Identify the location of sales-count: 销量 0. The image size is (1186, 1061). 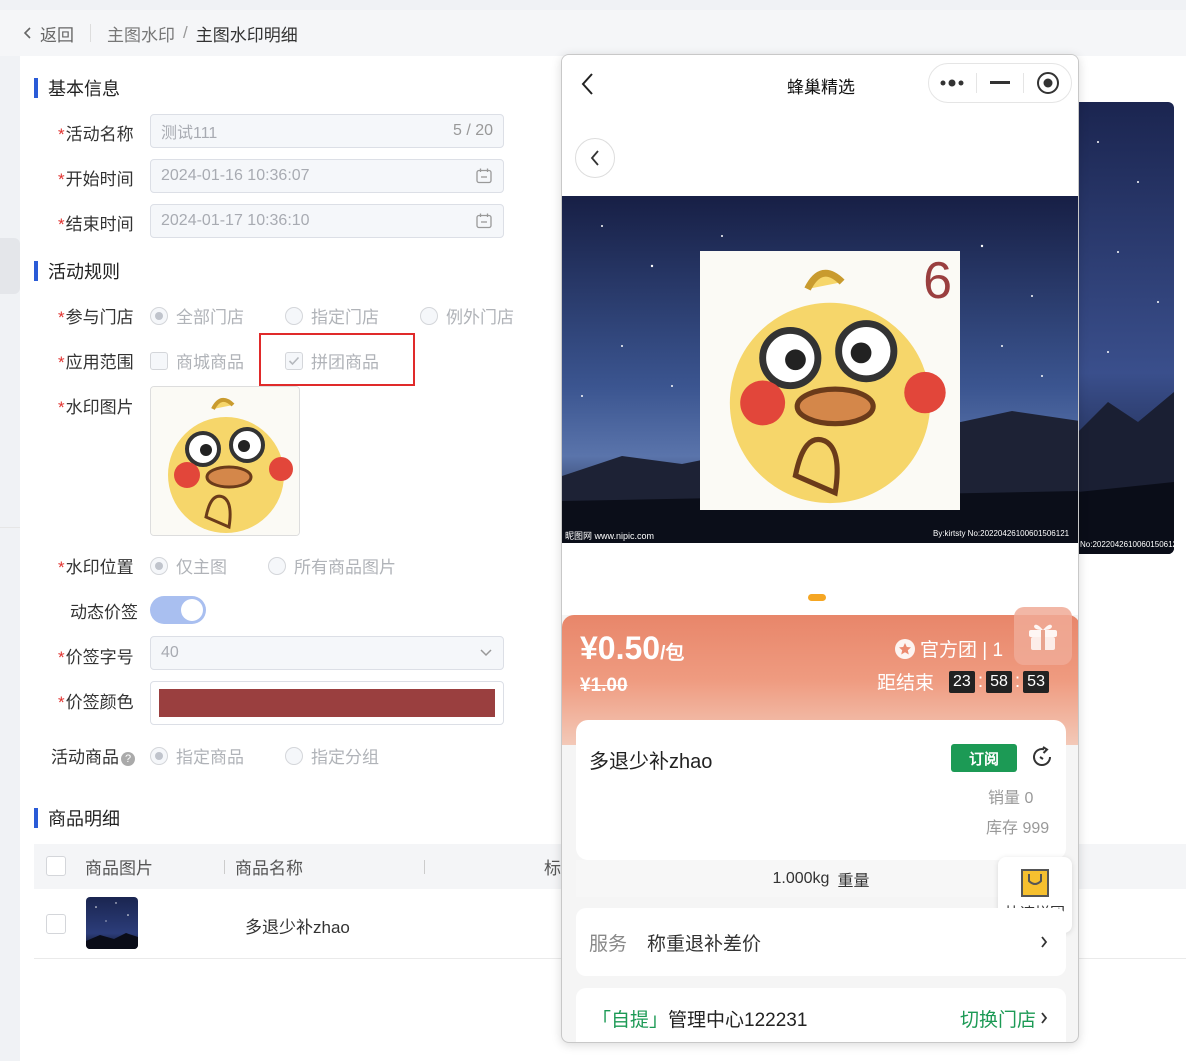
(1011, 798).